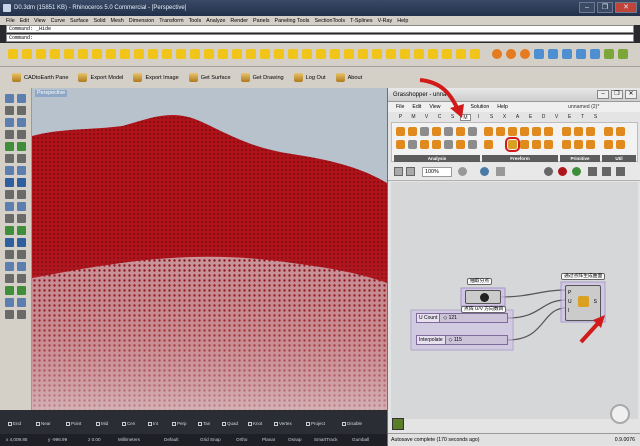  What do you see at coordinates (617, 94) in the screenshot?
I see `gh-maximize-button: ❐` at bounding box center [617, 94].